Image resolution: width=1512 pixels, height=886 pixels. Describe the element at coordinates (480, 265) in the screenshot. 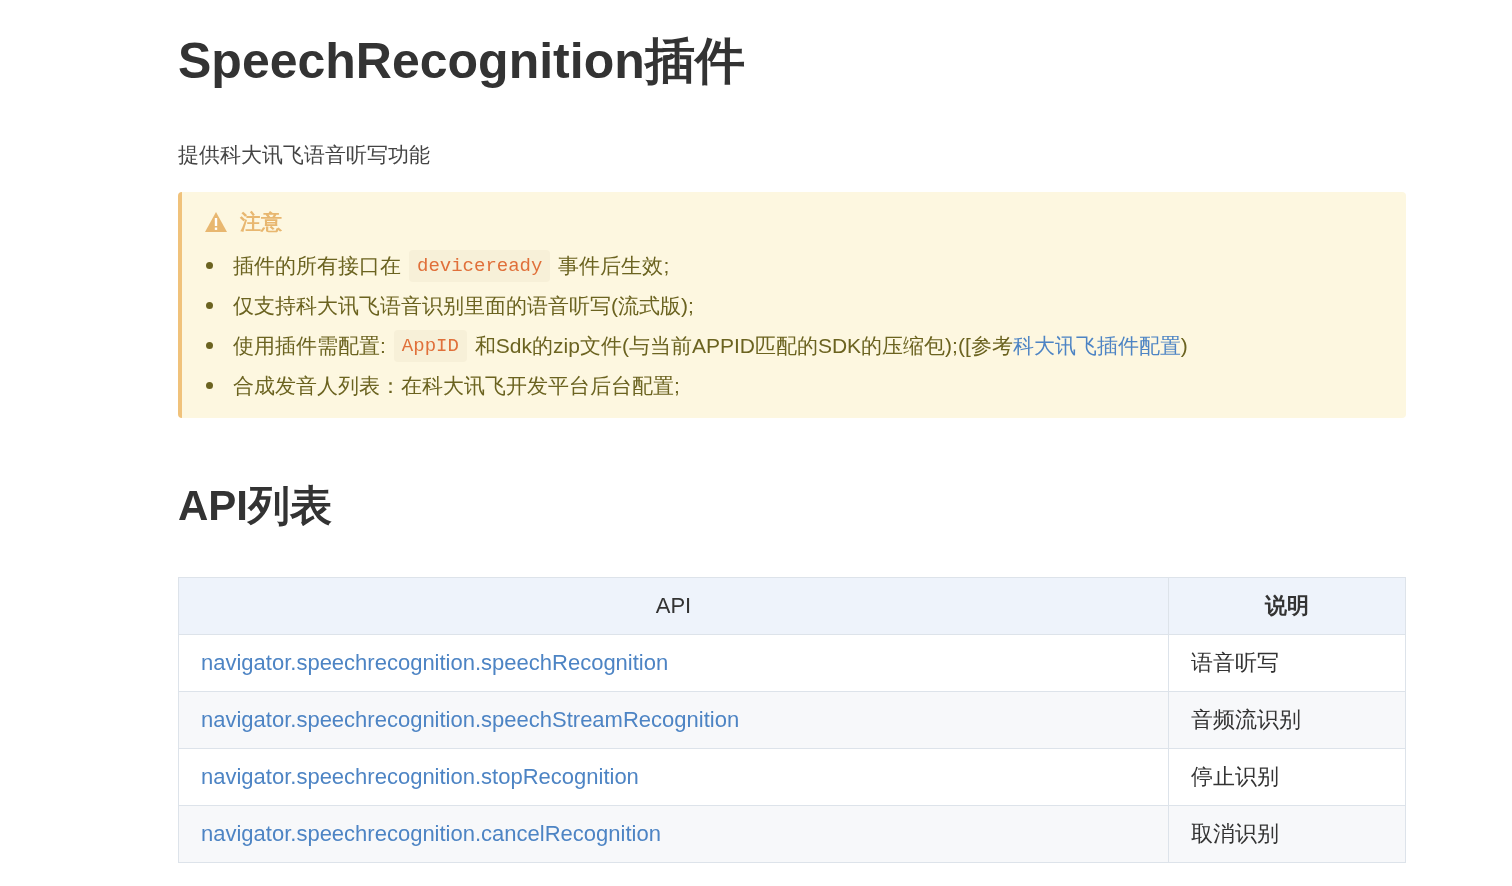

I see `inline-code: deviceready` at that location.